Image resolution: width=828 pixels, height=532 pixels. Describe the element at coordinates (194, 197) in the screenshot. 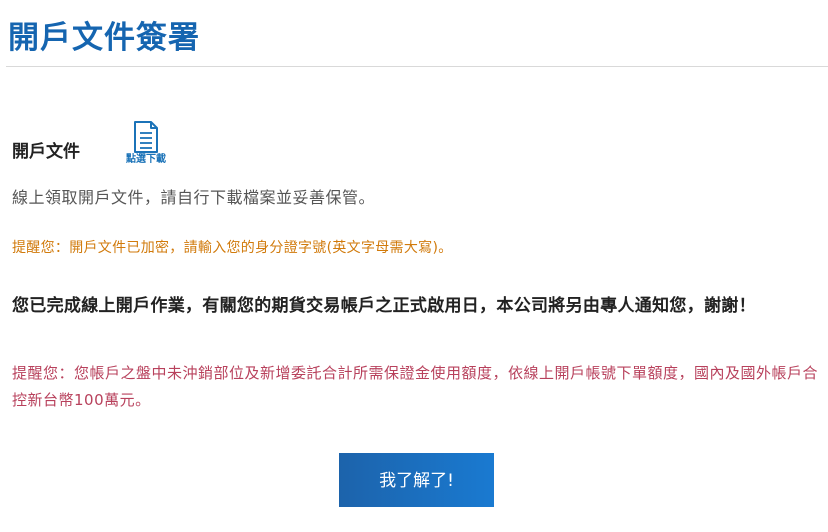

I see `documents-description: 線上領取開戶文件，請自行下載檔案並妥善保管。` at that location.